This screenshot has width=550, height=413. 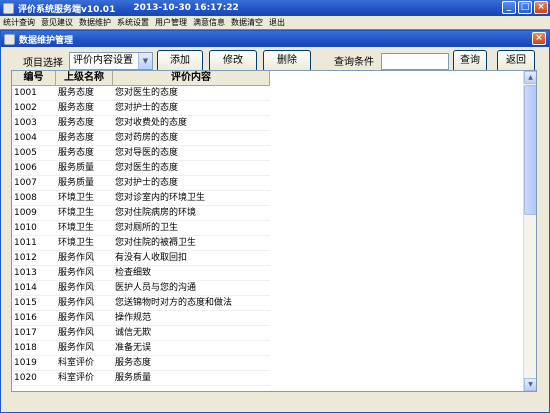 What do you see at coordinates (133, 348) in the screenshot?
I see `cell-content: 准备无误` at bounding box center [133, 348].